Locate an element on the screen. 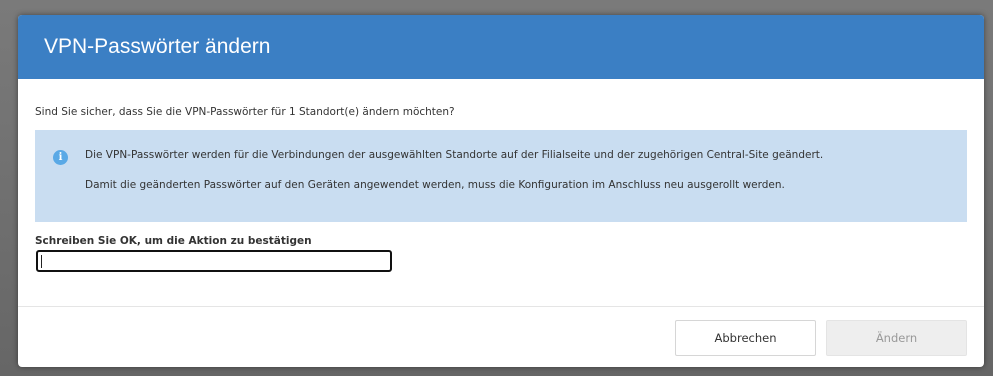 The image size is (993, 376). cancel-button: Abbrechen is located at coordinates (745, 338).